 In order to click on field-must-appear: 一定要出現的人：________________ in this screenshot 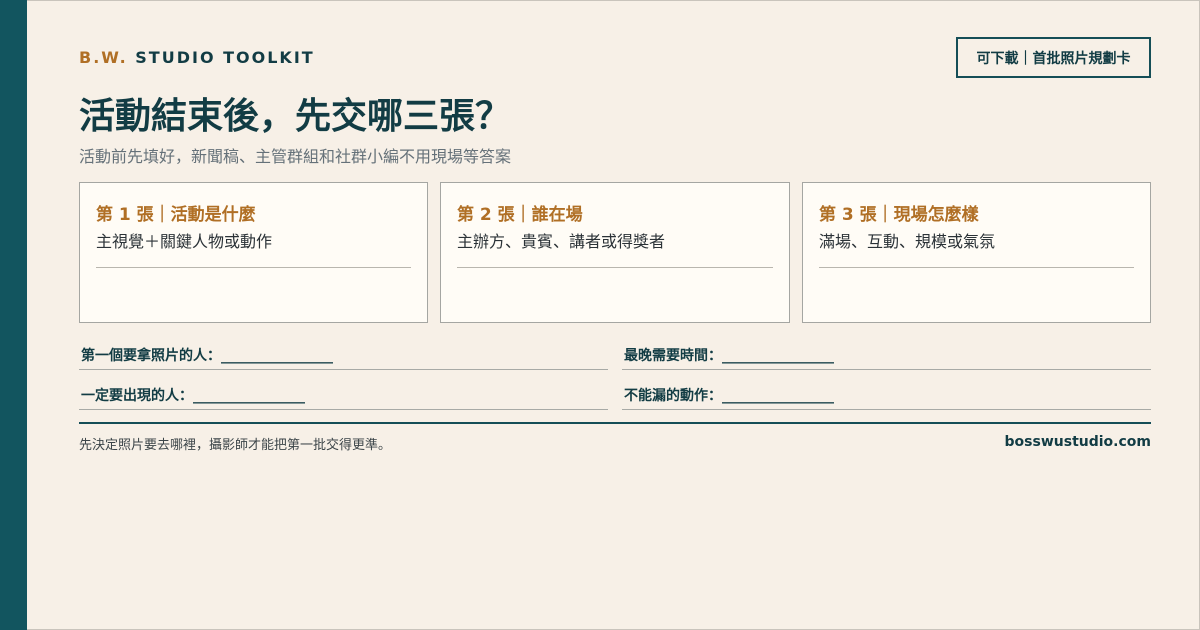, I will do `click(343, 396)`.